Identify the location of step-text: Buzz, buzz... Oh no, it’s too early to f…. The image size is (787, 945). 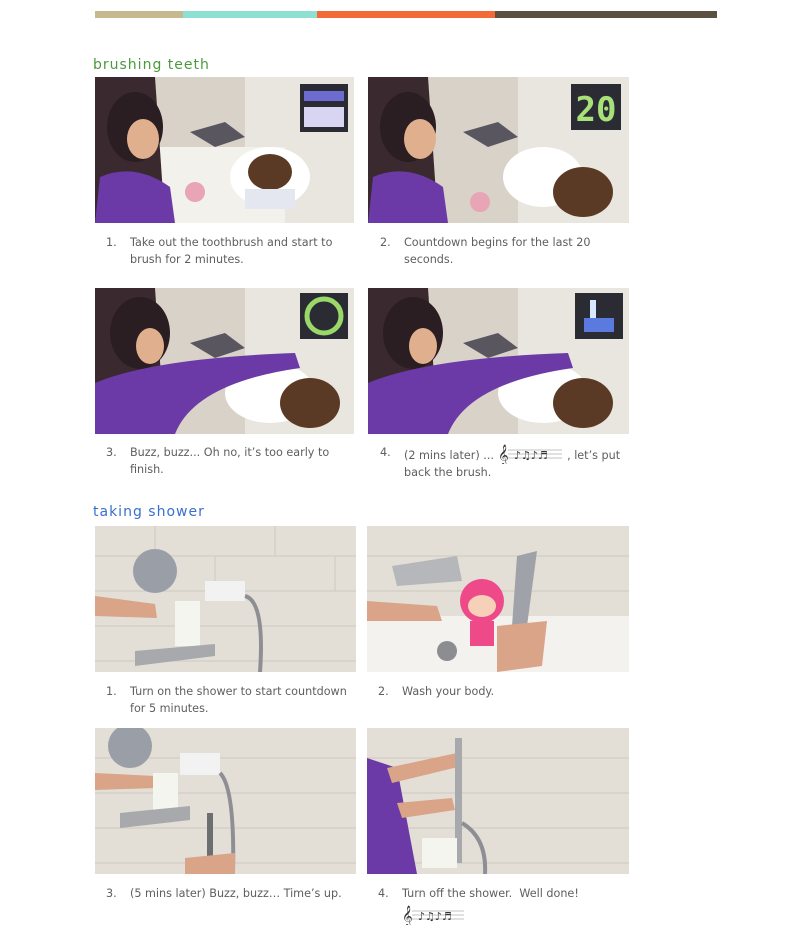
(230, 461).